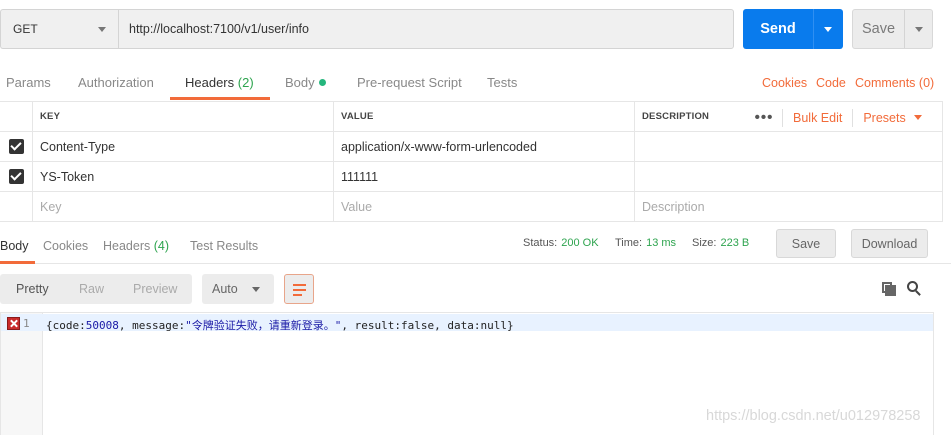  What do you see at coordinates (26, 323) in the screenshot?
I see `line-number: 1` at bounding box center [26, 323].